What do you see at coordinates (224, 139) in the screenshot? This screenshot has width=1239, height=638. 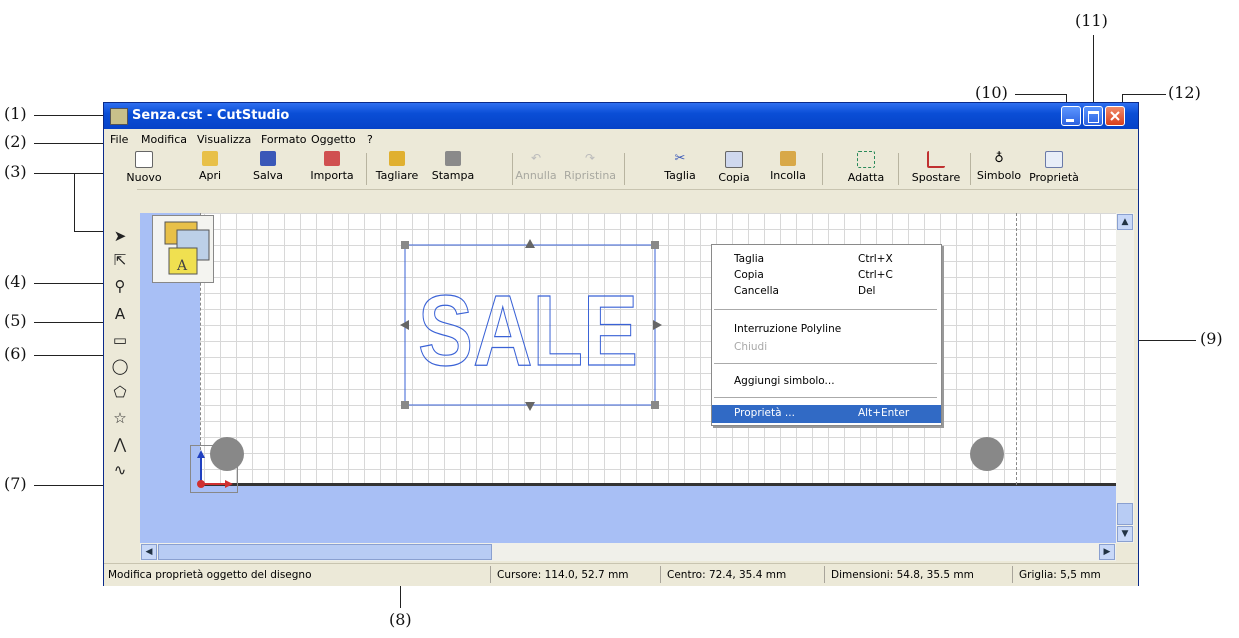 I see `menu-visualizza: Visualizza` at bounding box center [224, 139].